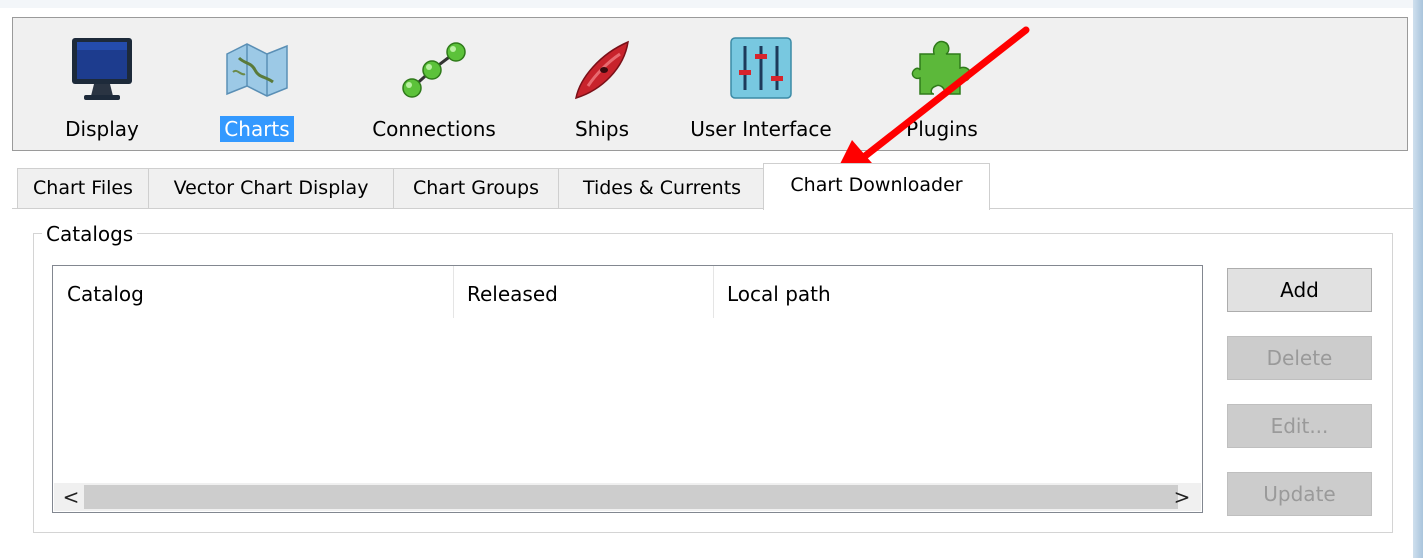 Image resolution: width=1423 pixels, height=558 pixels. Describe the element at coordinates (434, 129) in the screenshot. I see `toolbar-connections-label: Connections` at that location.